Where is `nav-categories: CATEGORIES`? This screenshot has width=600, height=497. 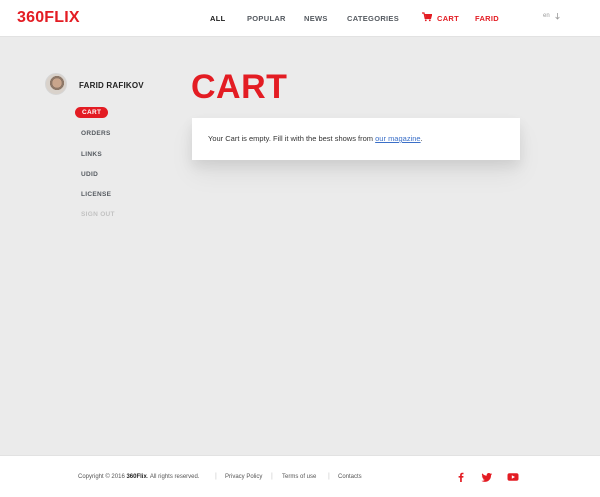
nav-categories: CATEGORIES is located at coordinates (373, 18).